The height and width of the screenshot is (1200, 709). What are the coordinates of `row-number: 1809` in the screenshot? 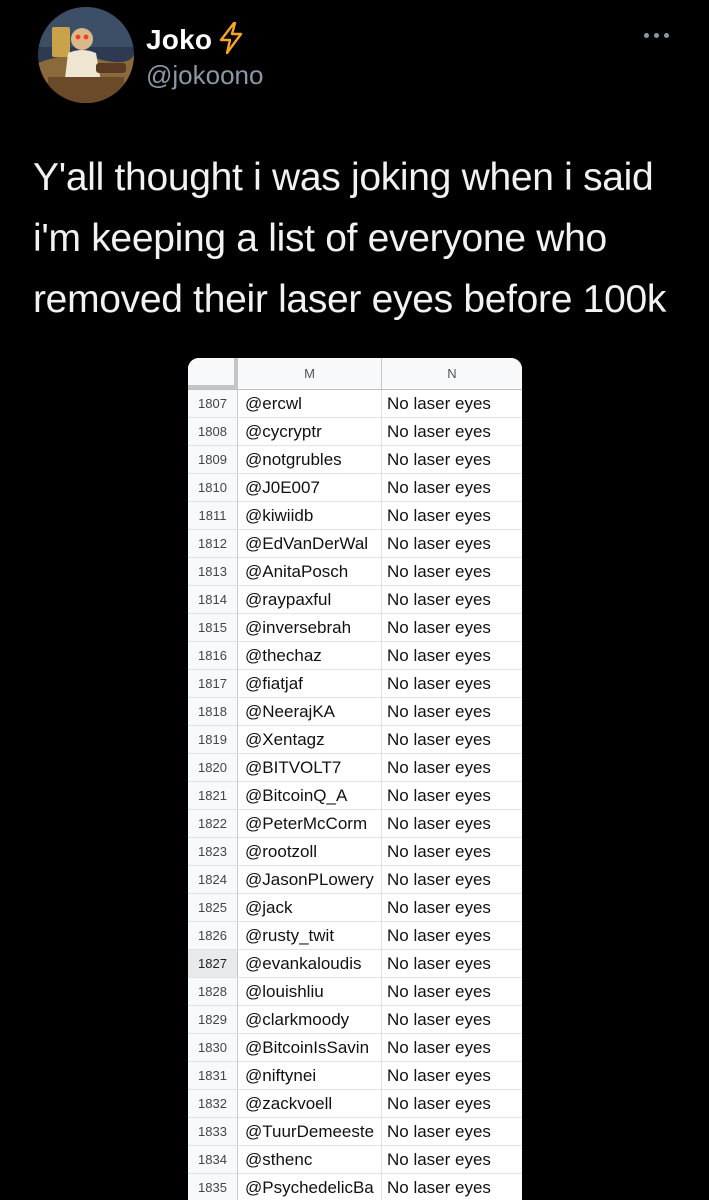 It's located at (213, 459).